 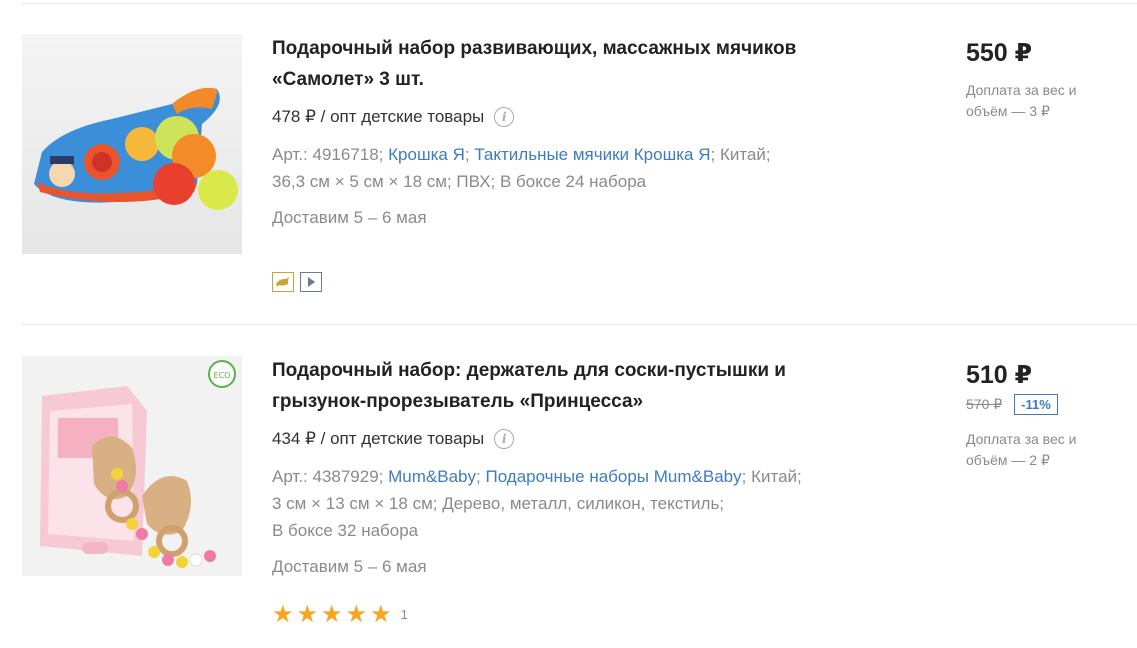 I want to click on opt-price-row: 478 ₽ / опт детские товары i, so click(x=393, y=117).